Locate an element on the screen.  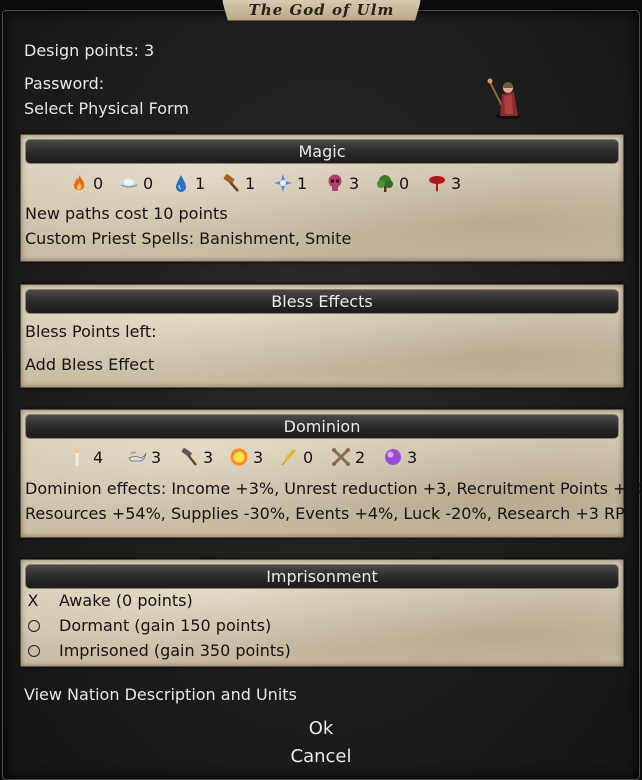
magic-path-fire: 0 is located at coordinates (86, 183).